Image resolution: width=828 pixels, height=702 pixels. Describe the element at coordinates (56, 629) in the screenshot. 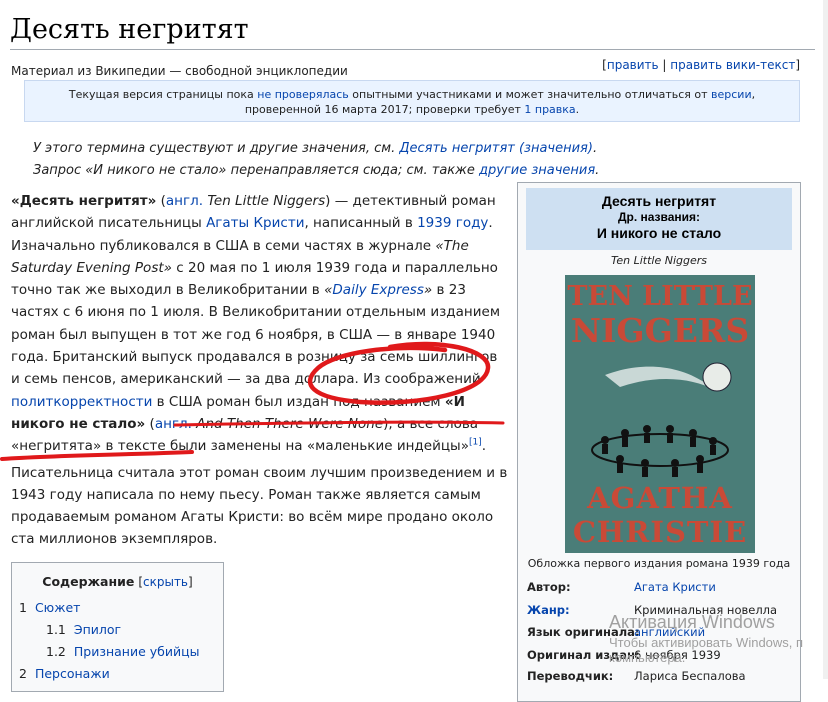

I see `toc-number: 1.1` at that location.